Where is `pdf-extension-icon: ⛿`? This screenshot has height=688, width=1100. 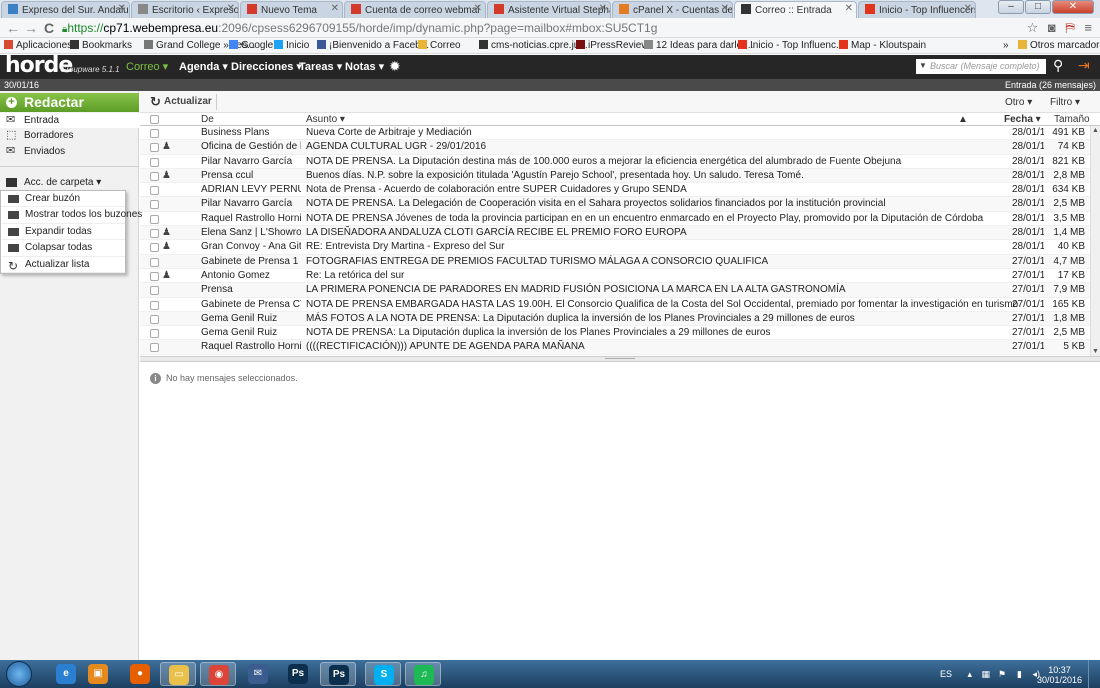 pdf-extension-icon: ⛿ is located at coordinates (1069, 27).